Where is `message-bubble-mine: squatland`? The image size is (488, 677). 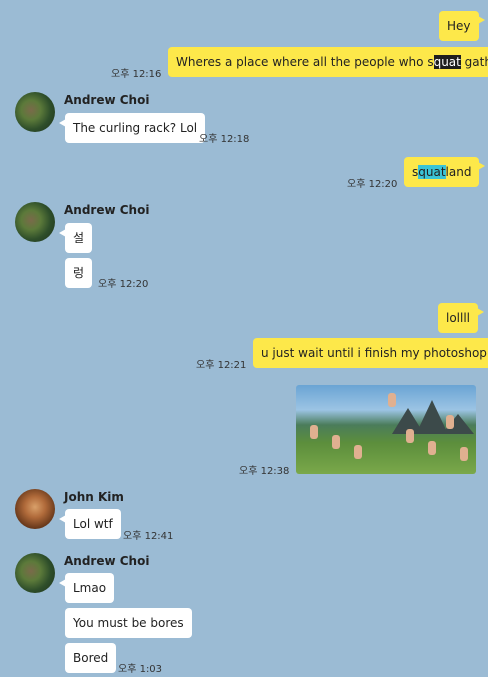
message-bubble-mine: squatland is located at coordinates (445, 172).